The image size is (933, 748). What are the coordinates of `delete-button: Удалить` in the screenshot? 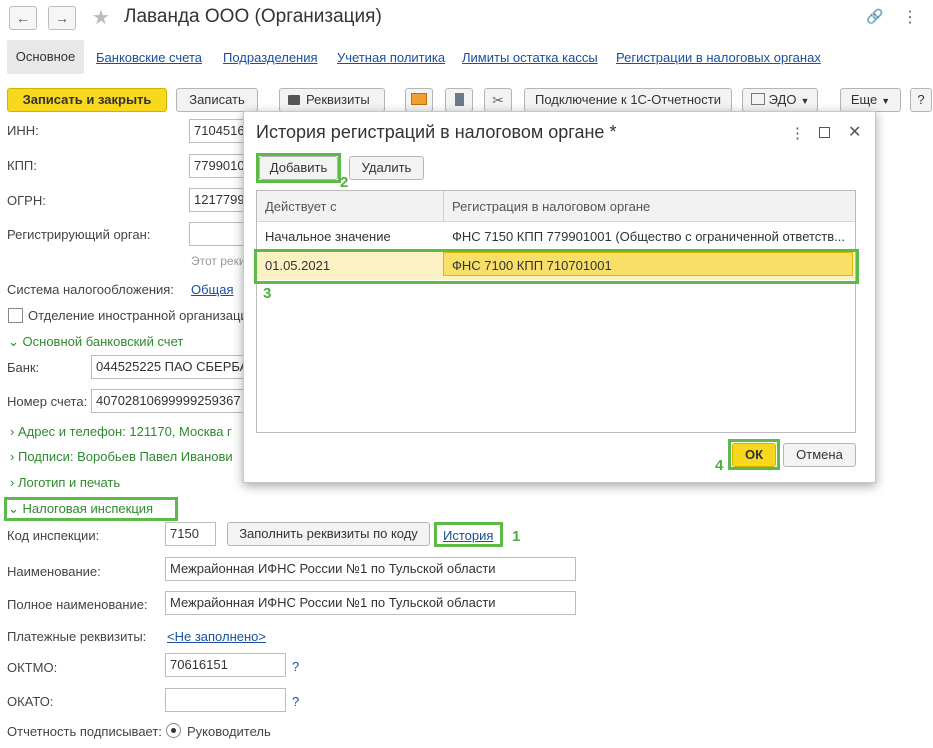 It's located at (386, 168).